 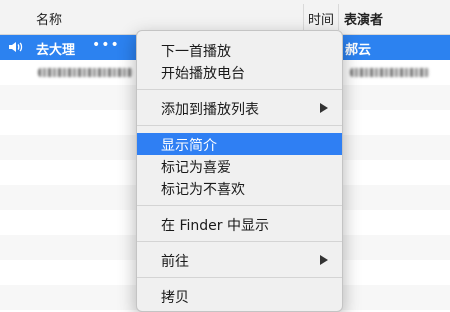 I want to click on column-header-time: 时间, so click(x=321, y=18).